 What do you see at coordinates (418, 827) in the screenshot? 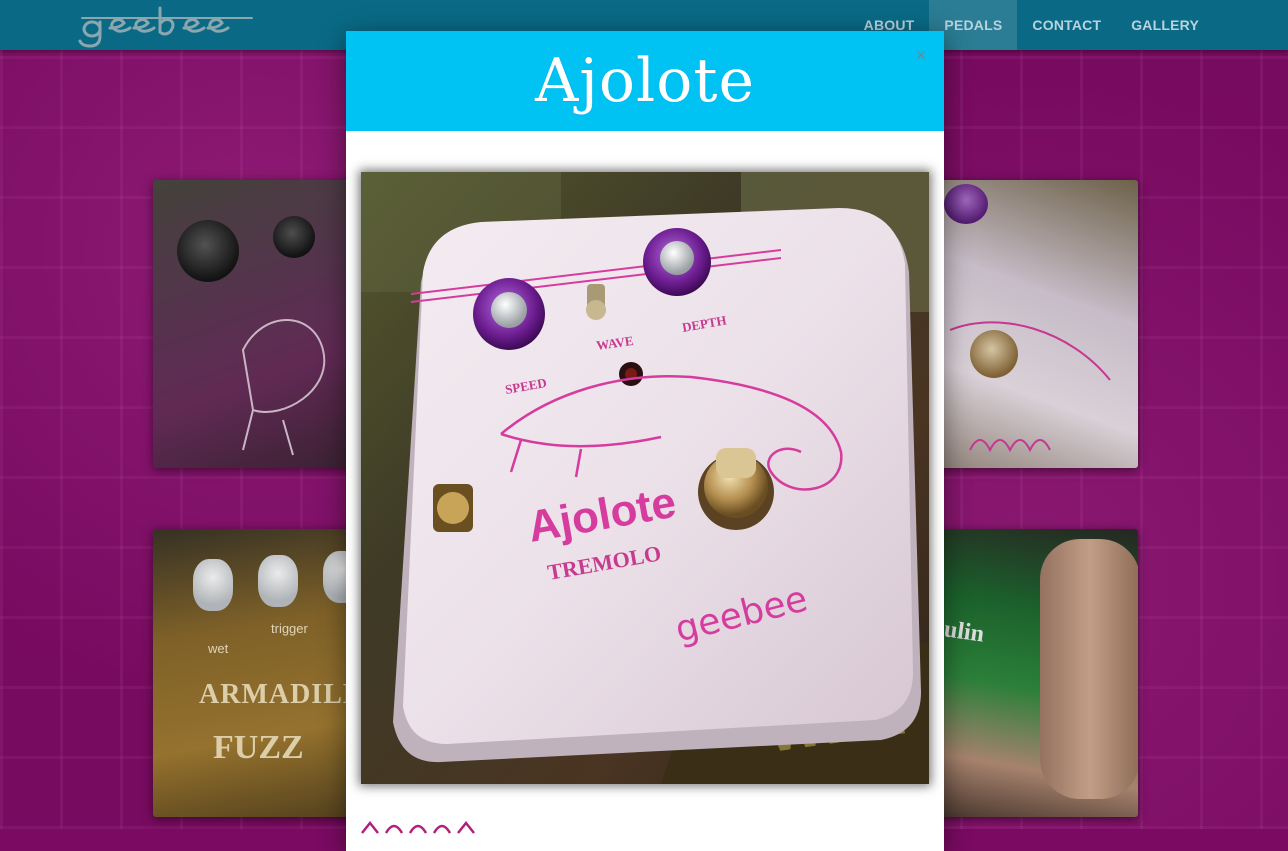
I see `geebee-footer-logo-icon` at bounding box center [418, 827].